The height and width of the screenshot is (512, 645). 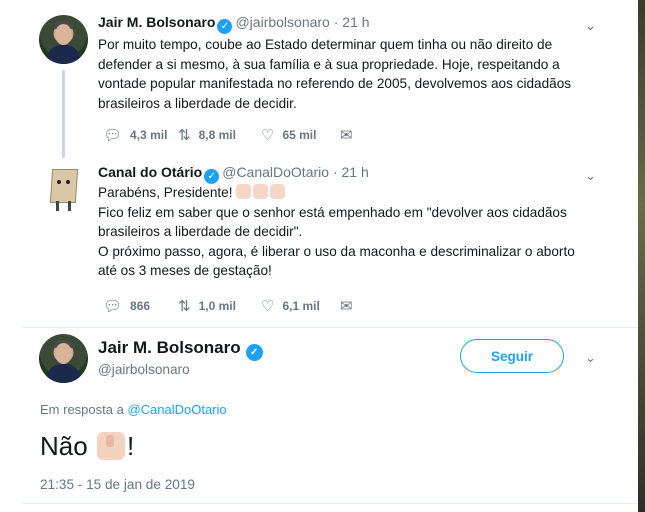 What do you see at coordinates (197, 103) in the screenshot?
I see `tweet1-line: brasileiros a liberdade de decidir.` at bounding box center [197, 103].